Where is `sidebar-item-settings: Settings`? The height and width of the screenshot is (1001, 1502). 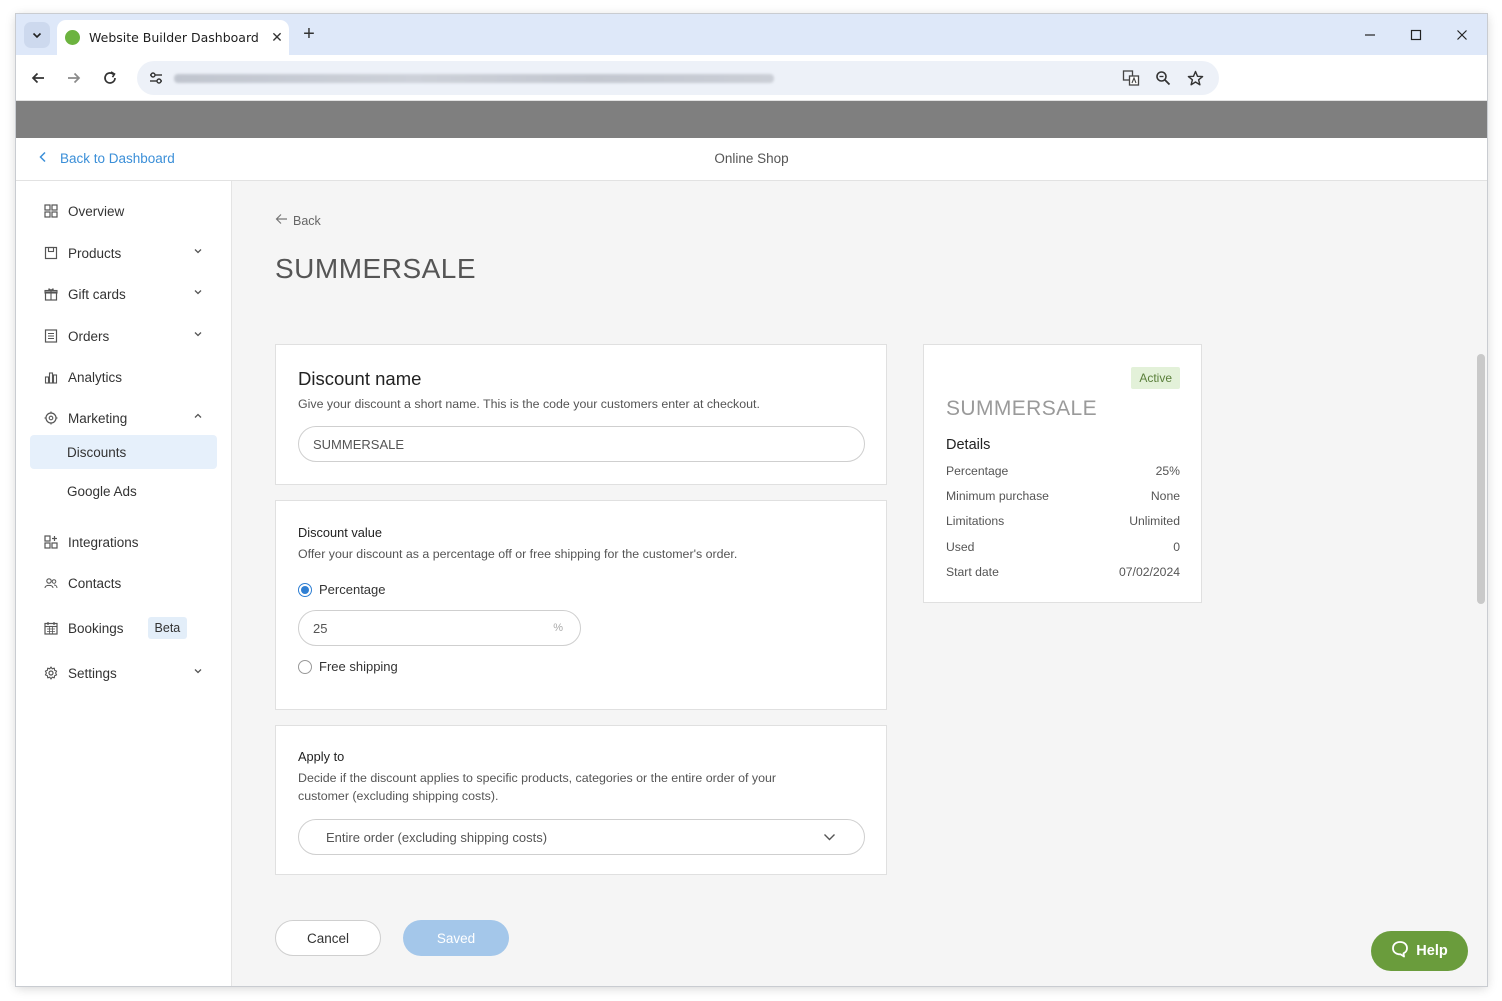 sidebar-item-settings: Settings is located at coordinates (123, 673).